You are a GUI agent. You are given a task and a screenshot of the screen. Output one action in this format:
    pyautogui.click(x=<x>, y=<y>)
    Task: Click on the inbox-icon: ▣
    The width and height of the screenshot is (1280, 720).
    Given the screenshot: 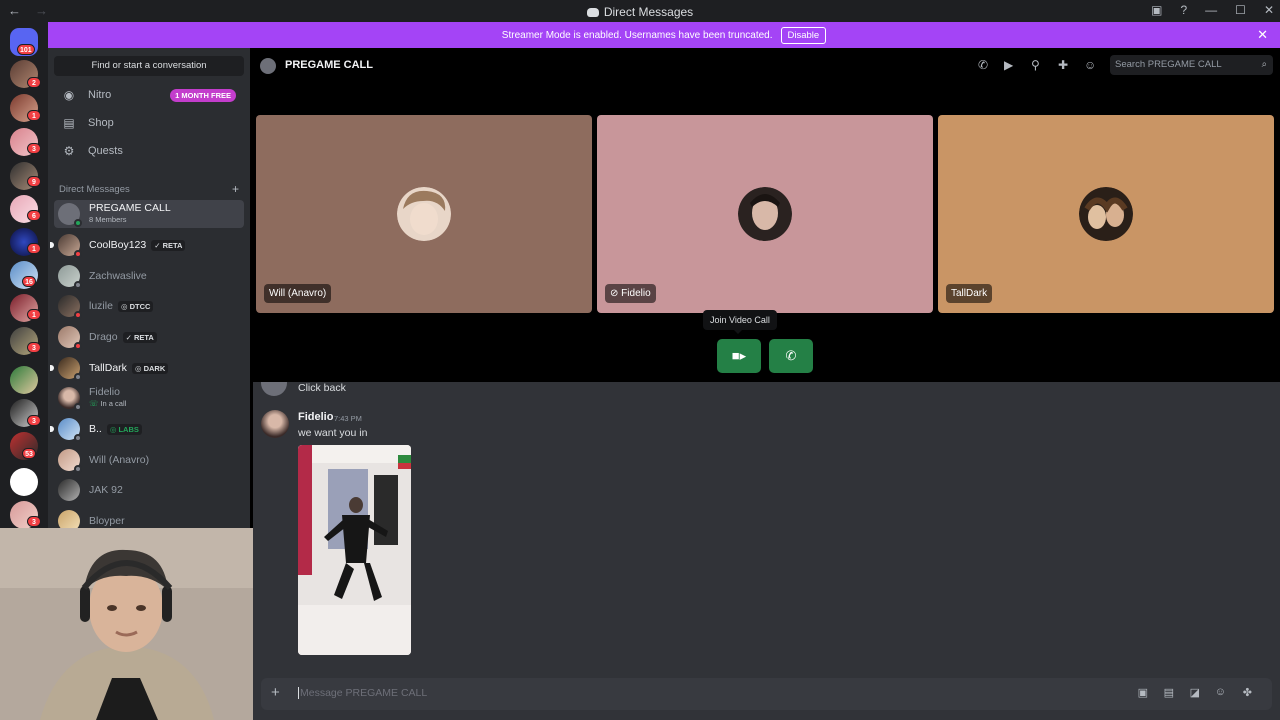 What is the action you would take?
    pyautogui.click(x=1156, y=10)
    